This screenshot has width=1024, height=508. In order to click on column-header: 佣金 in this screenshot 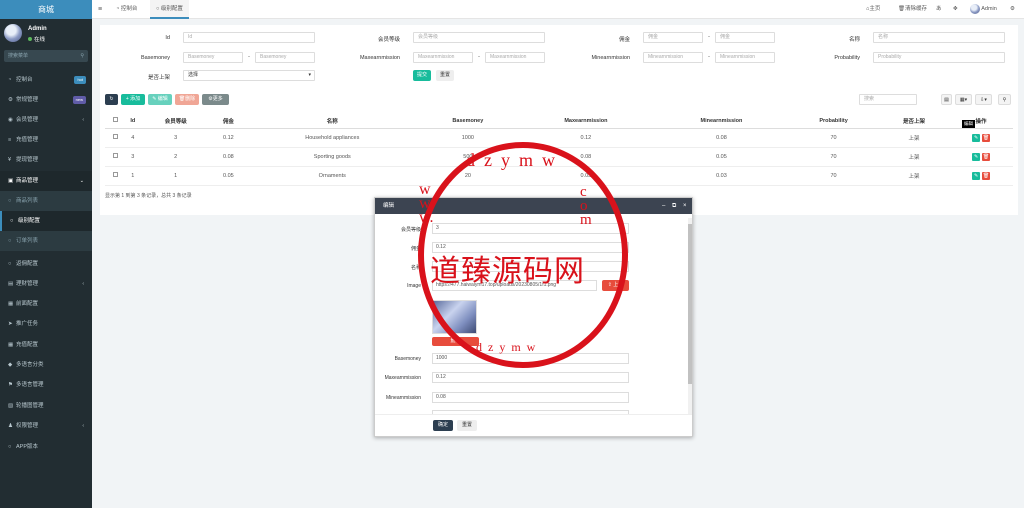, I will do `click(228, 121)`.